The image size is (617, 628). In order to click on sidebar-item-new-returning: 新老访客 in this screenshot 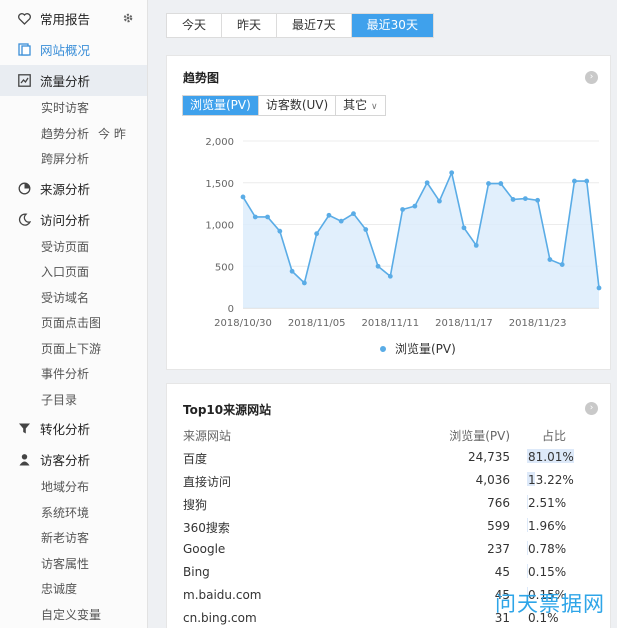, I will do `click(73, 539)`.